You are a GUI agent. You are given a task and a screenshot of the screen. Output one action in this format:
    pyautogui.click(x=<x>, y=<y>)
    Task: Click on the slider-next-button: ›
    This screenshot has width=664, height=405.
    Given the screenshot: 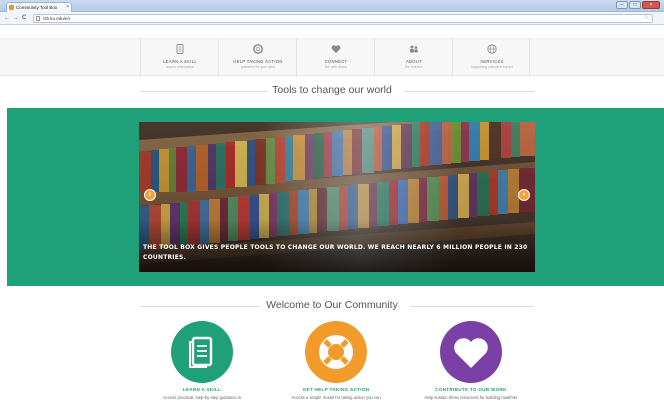 What is the action you would take?
    pyautogui.click(x=524, y=195)
    